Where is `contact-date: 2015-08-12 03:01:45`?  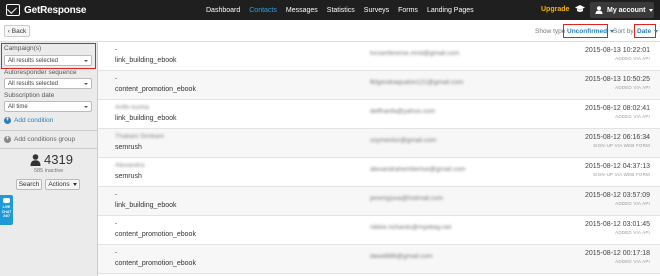 contact-date: 2015-08-12 03:01:45 is located at coordinates (617, 224).